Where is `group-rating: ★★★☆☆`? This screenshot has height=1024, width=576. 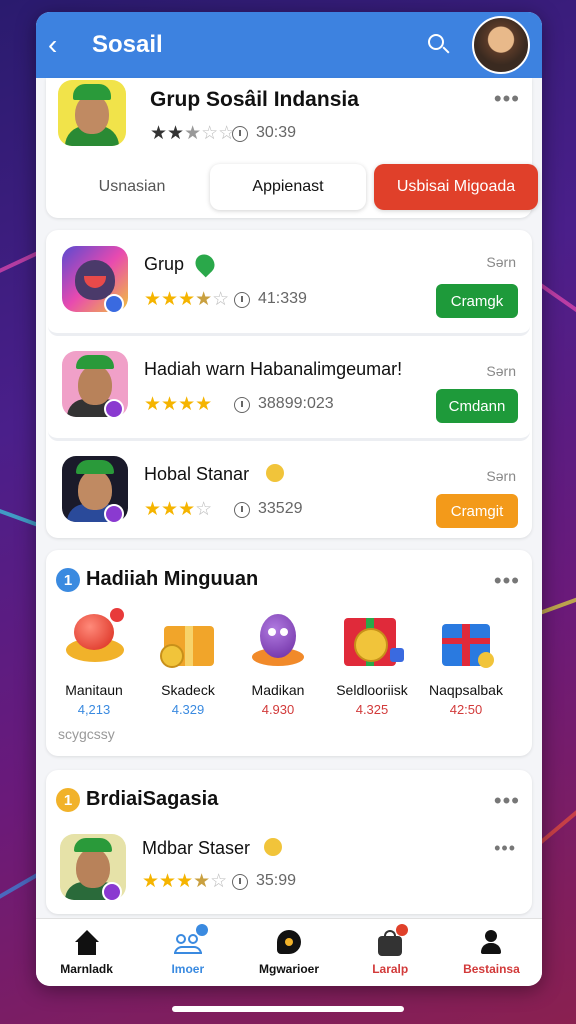
group-rating: ★★★☆☆ is located at coordinates (193, 133).